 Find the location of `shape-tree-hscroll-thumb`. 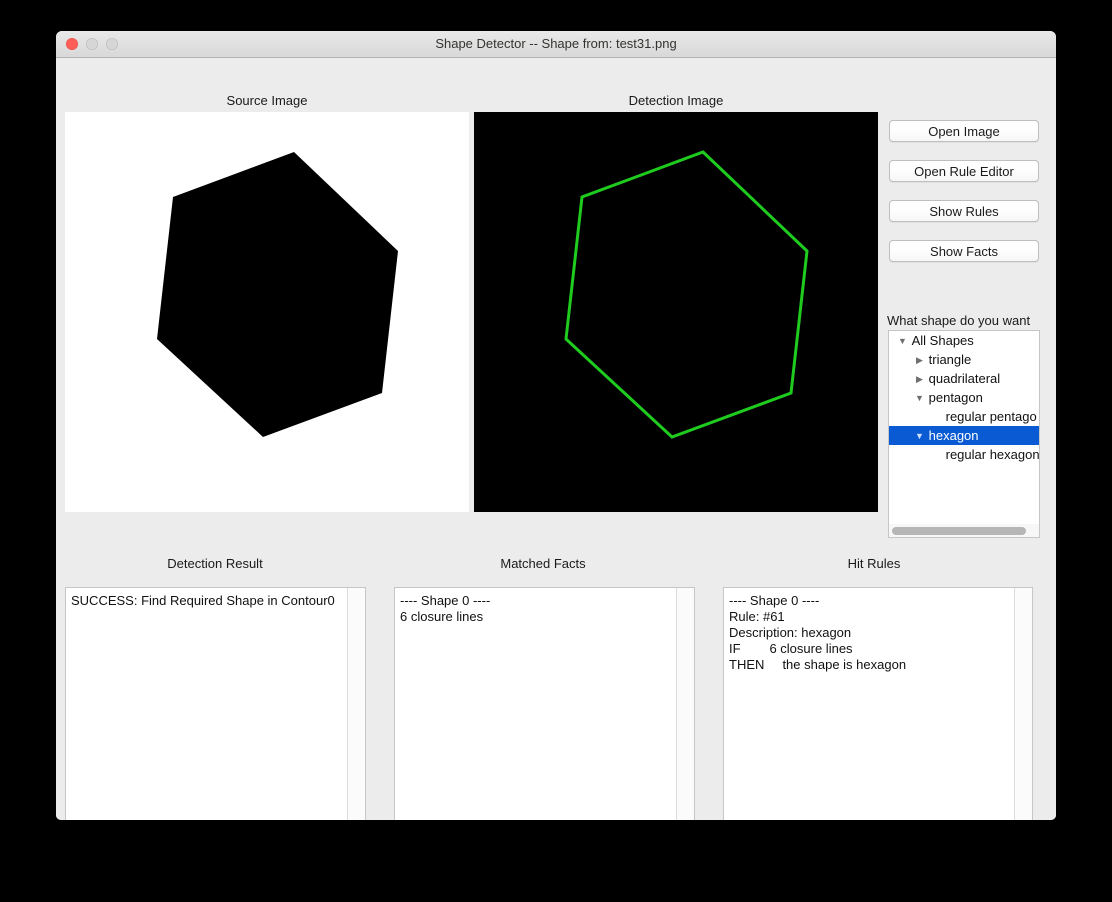

shape-tree-hscroll-thumb is located at coordinates (959, 531).